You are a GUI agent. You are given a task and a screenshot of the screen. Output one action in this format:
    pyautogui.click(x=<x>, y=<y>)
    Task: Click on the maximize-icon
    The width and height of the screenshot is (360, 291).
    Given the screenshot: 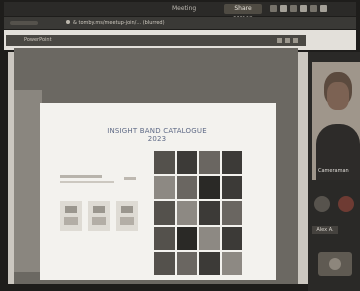 What is the action you would take?
    pyautogui.click(x=287, y=40)
    